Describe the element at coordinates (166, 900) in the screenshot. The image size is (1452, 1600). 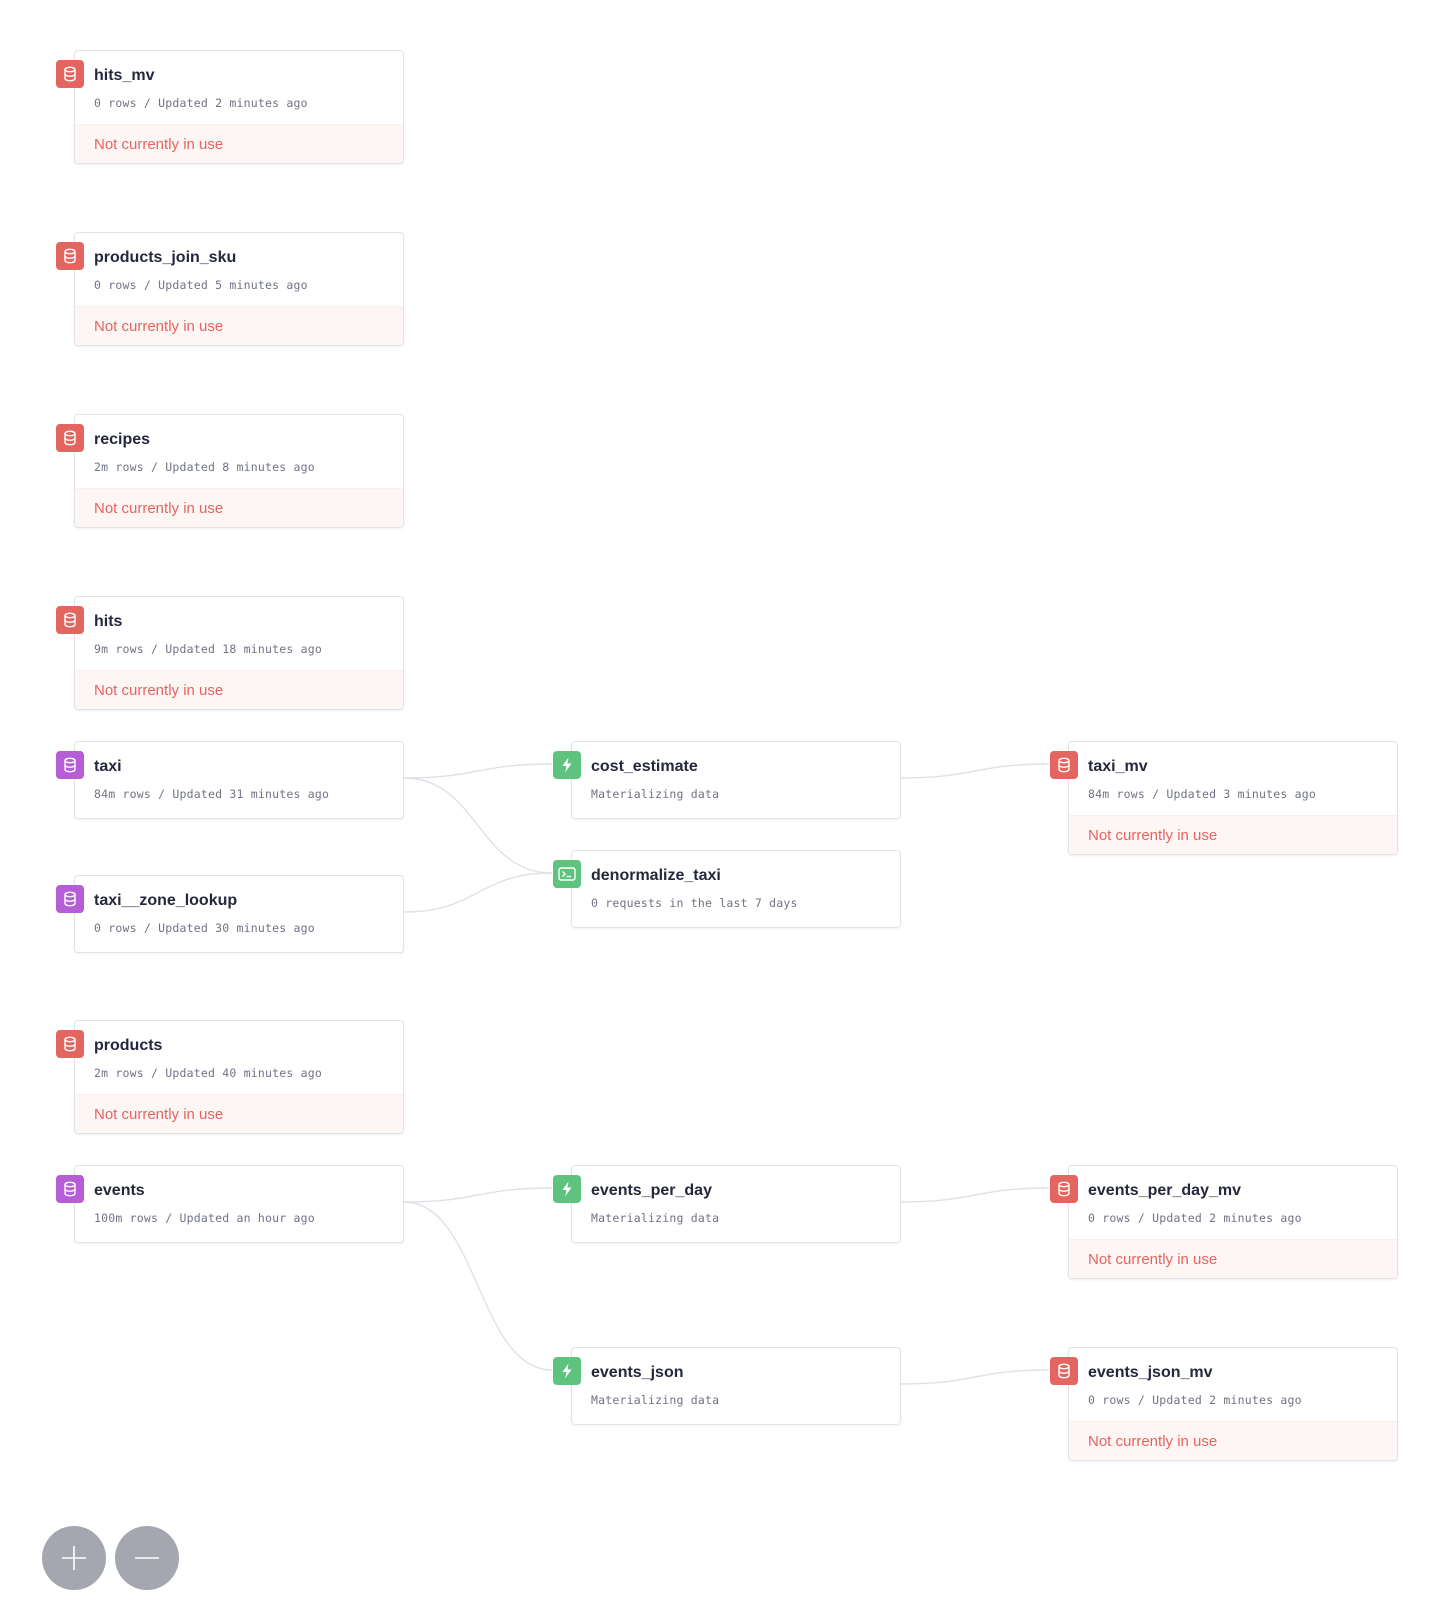
I see `node-title: taxi__zone_lookup` at that location.